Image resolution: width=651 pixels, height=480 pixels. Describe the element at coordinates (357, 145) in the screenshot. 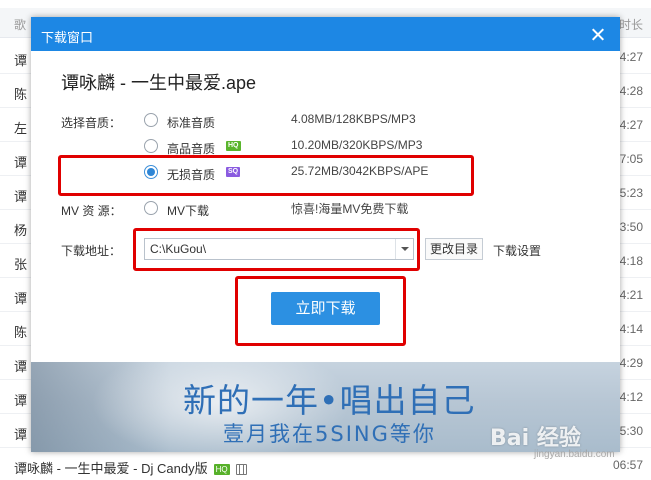

I see `high-quality-info: 10.20MB/320KBPS/MP3` at that location.